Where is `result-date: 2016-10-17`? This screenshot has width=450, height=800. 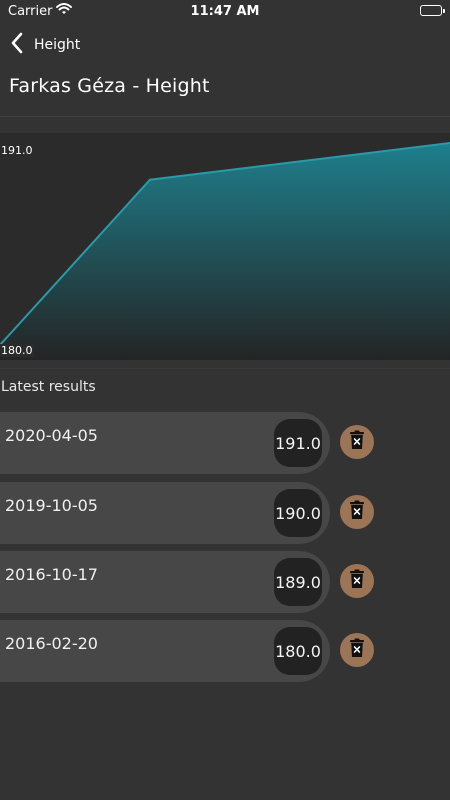
result-date: 2016-10-17 is located at coordinates (51, 574).